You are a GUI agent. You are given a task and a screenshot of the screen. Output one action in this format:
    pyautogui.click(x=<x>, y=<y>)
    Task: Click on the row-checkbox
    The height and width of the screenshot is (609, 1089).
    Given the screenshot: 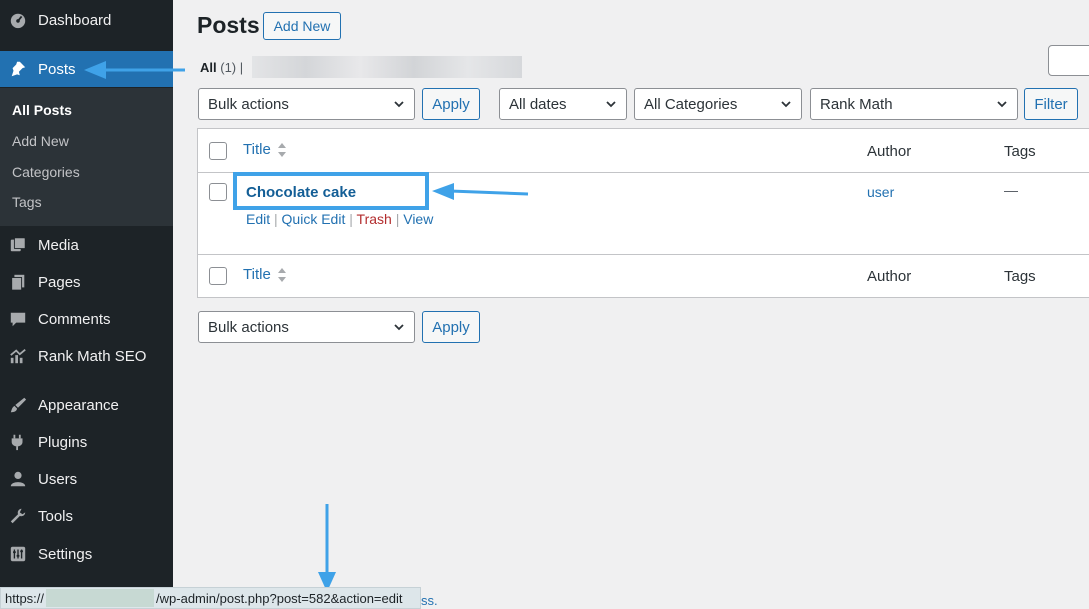 What is the action you would take?
    pyautogui.click(x=218, y=192)
    